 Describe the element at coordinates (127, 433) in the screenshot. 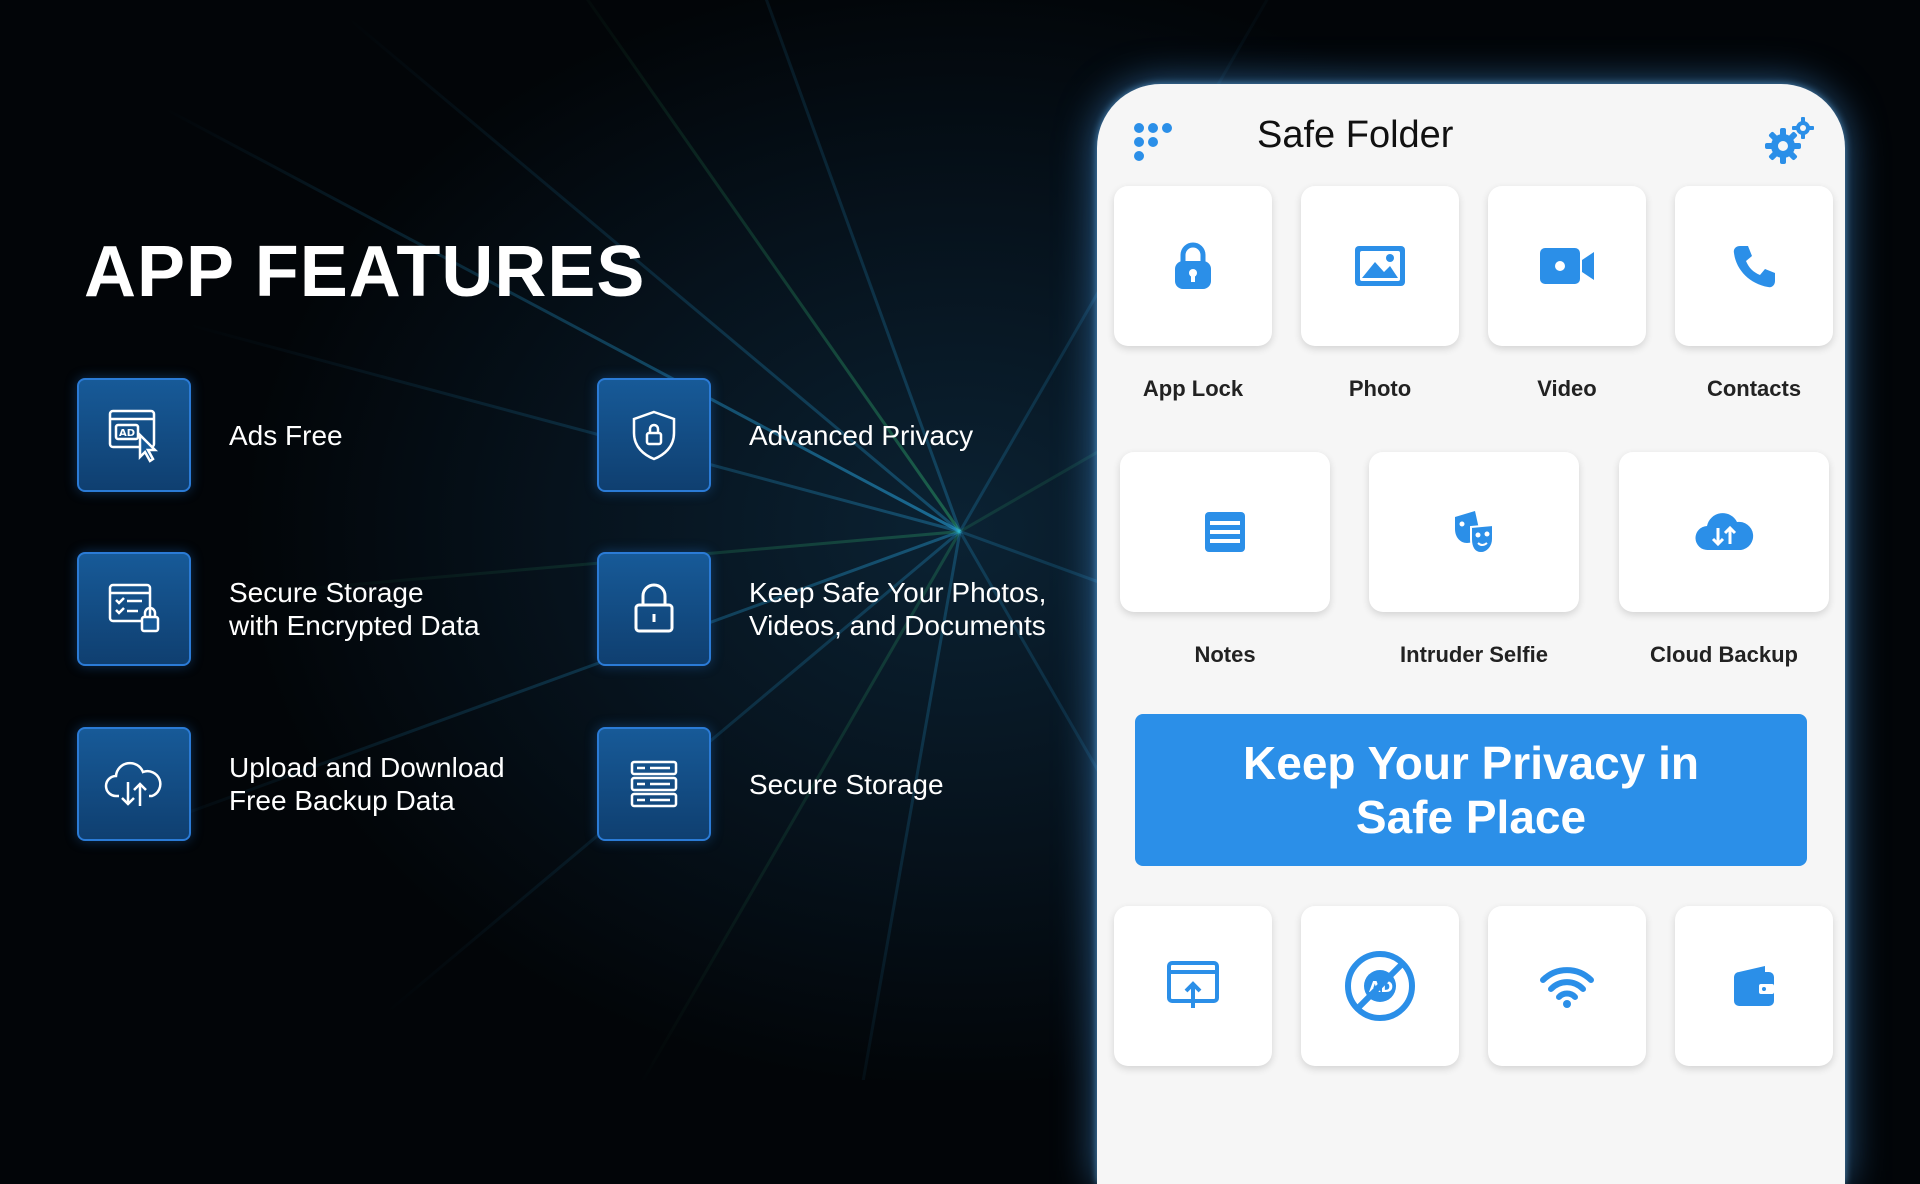

I see `svg-text: AD` at that location.